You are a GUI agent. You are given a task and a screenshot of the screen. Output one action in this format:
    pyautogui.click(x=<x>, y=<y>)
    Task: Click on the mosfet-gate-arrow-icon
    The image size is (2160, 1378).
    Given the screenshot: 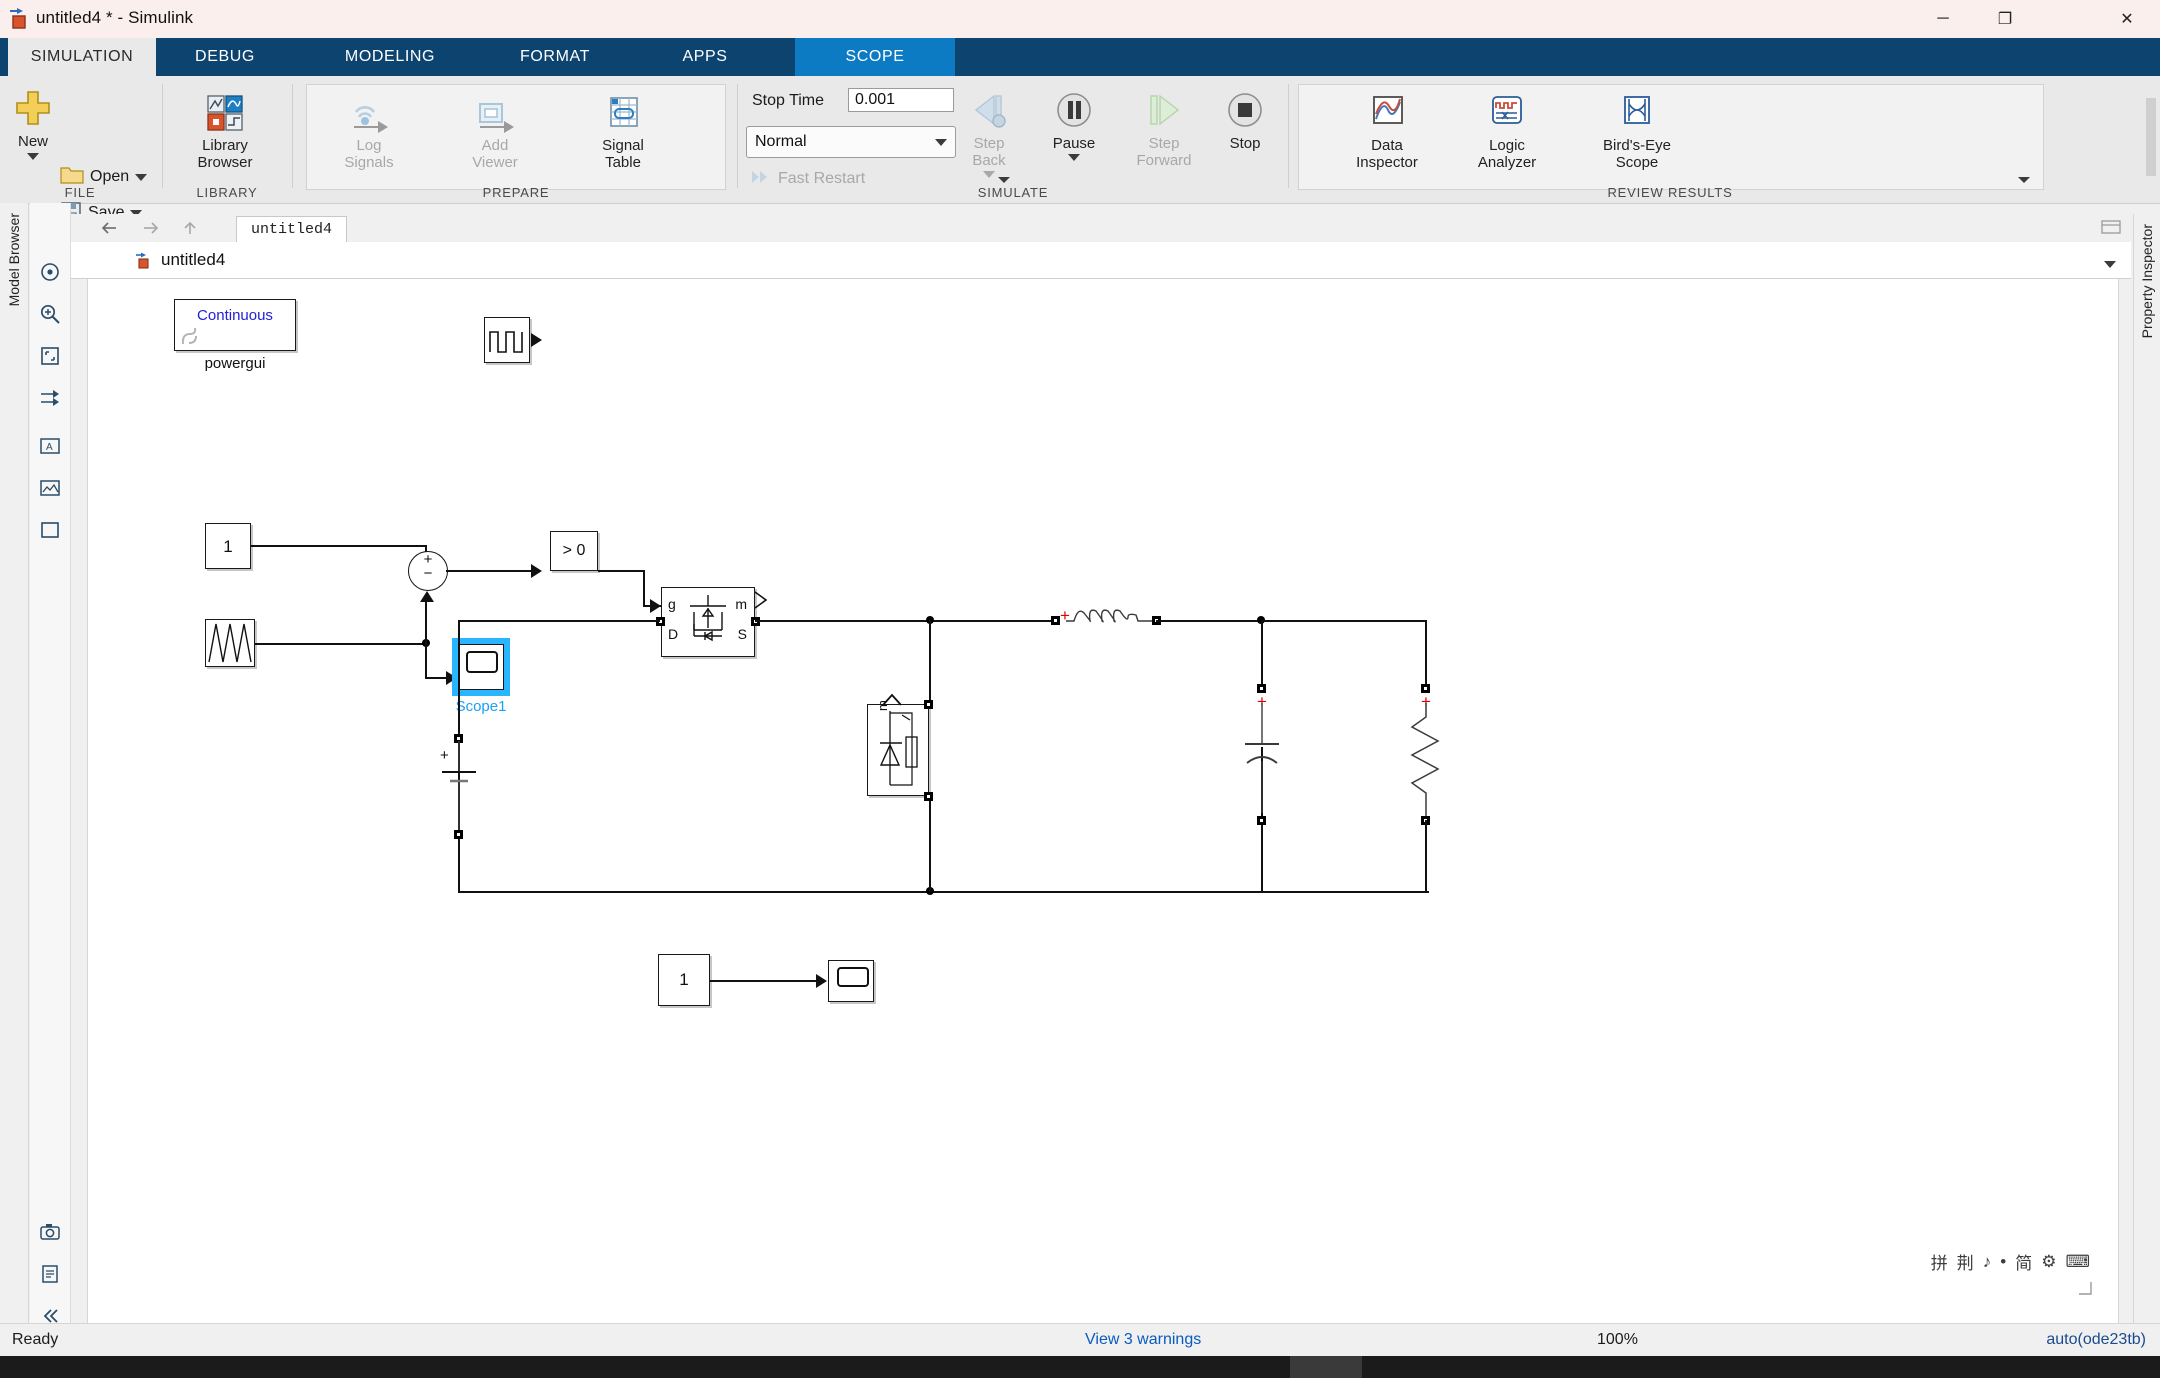 What is the action you would take?
    pyautogui.click(x=655, y=606)
    